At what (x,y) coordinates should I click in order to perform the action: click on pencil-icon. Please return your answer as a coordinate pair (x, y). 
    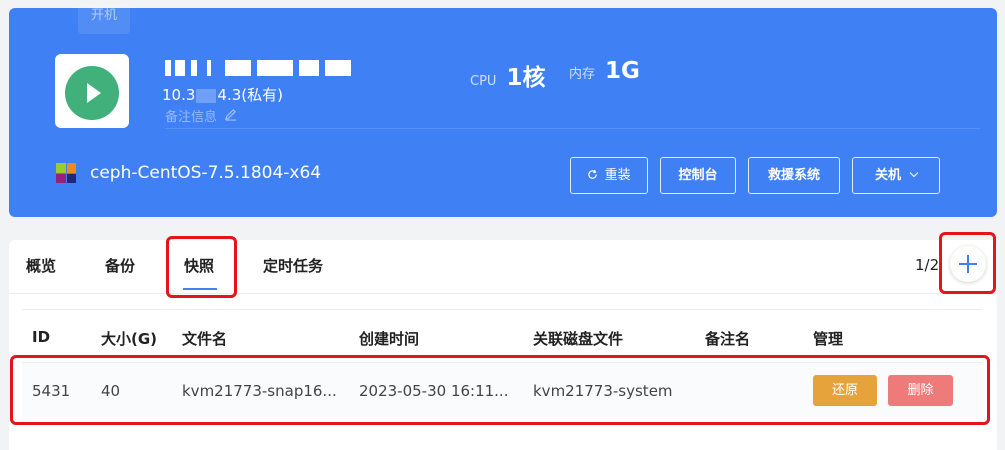
    Looking at the image, I should click on (230, 116).